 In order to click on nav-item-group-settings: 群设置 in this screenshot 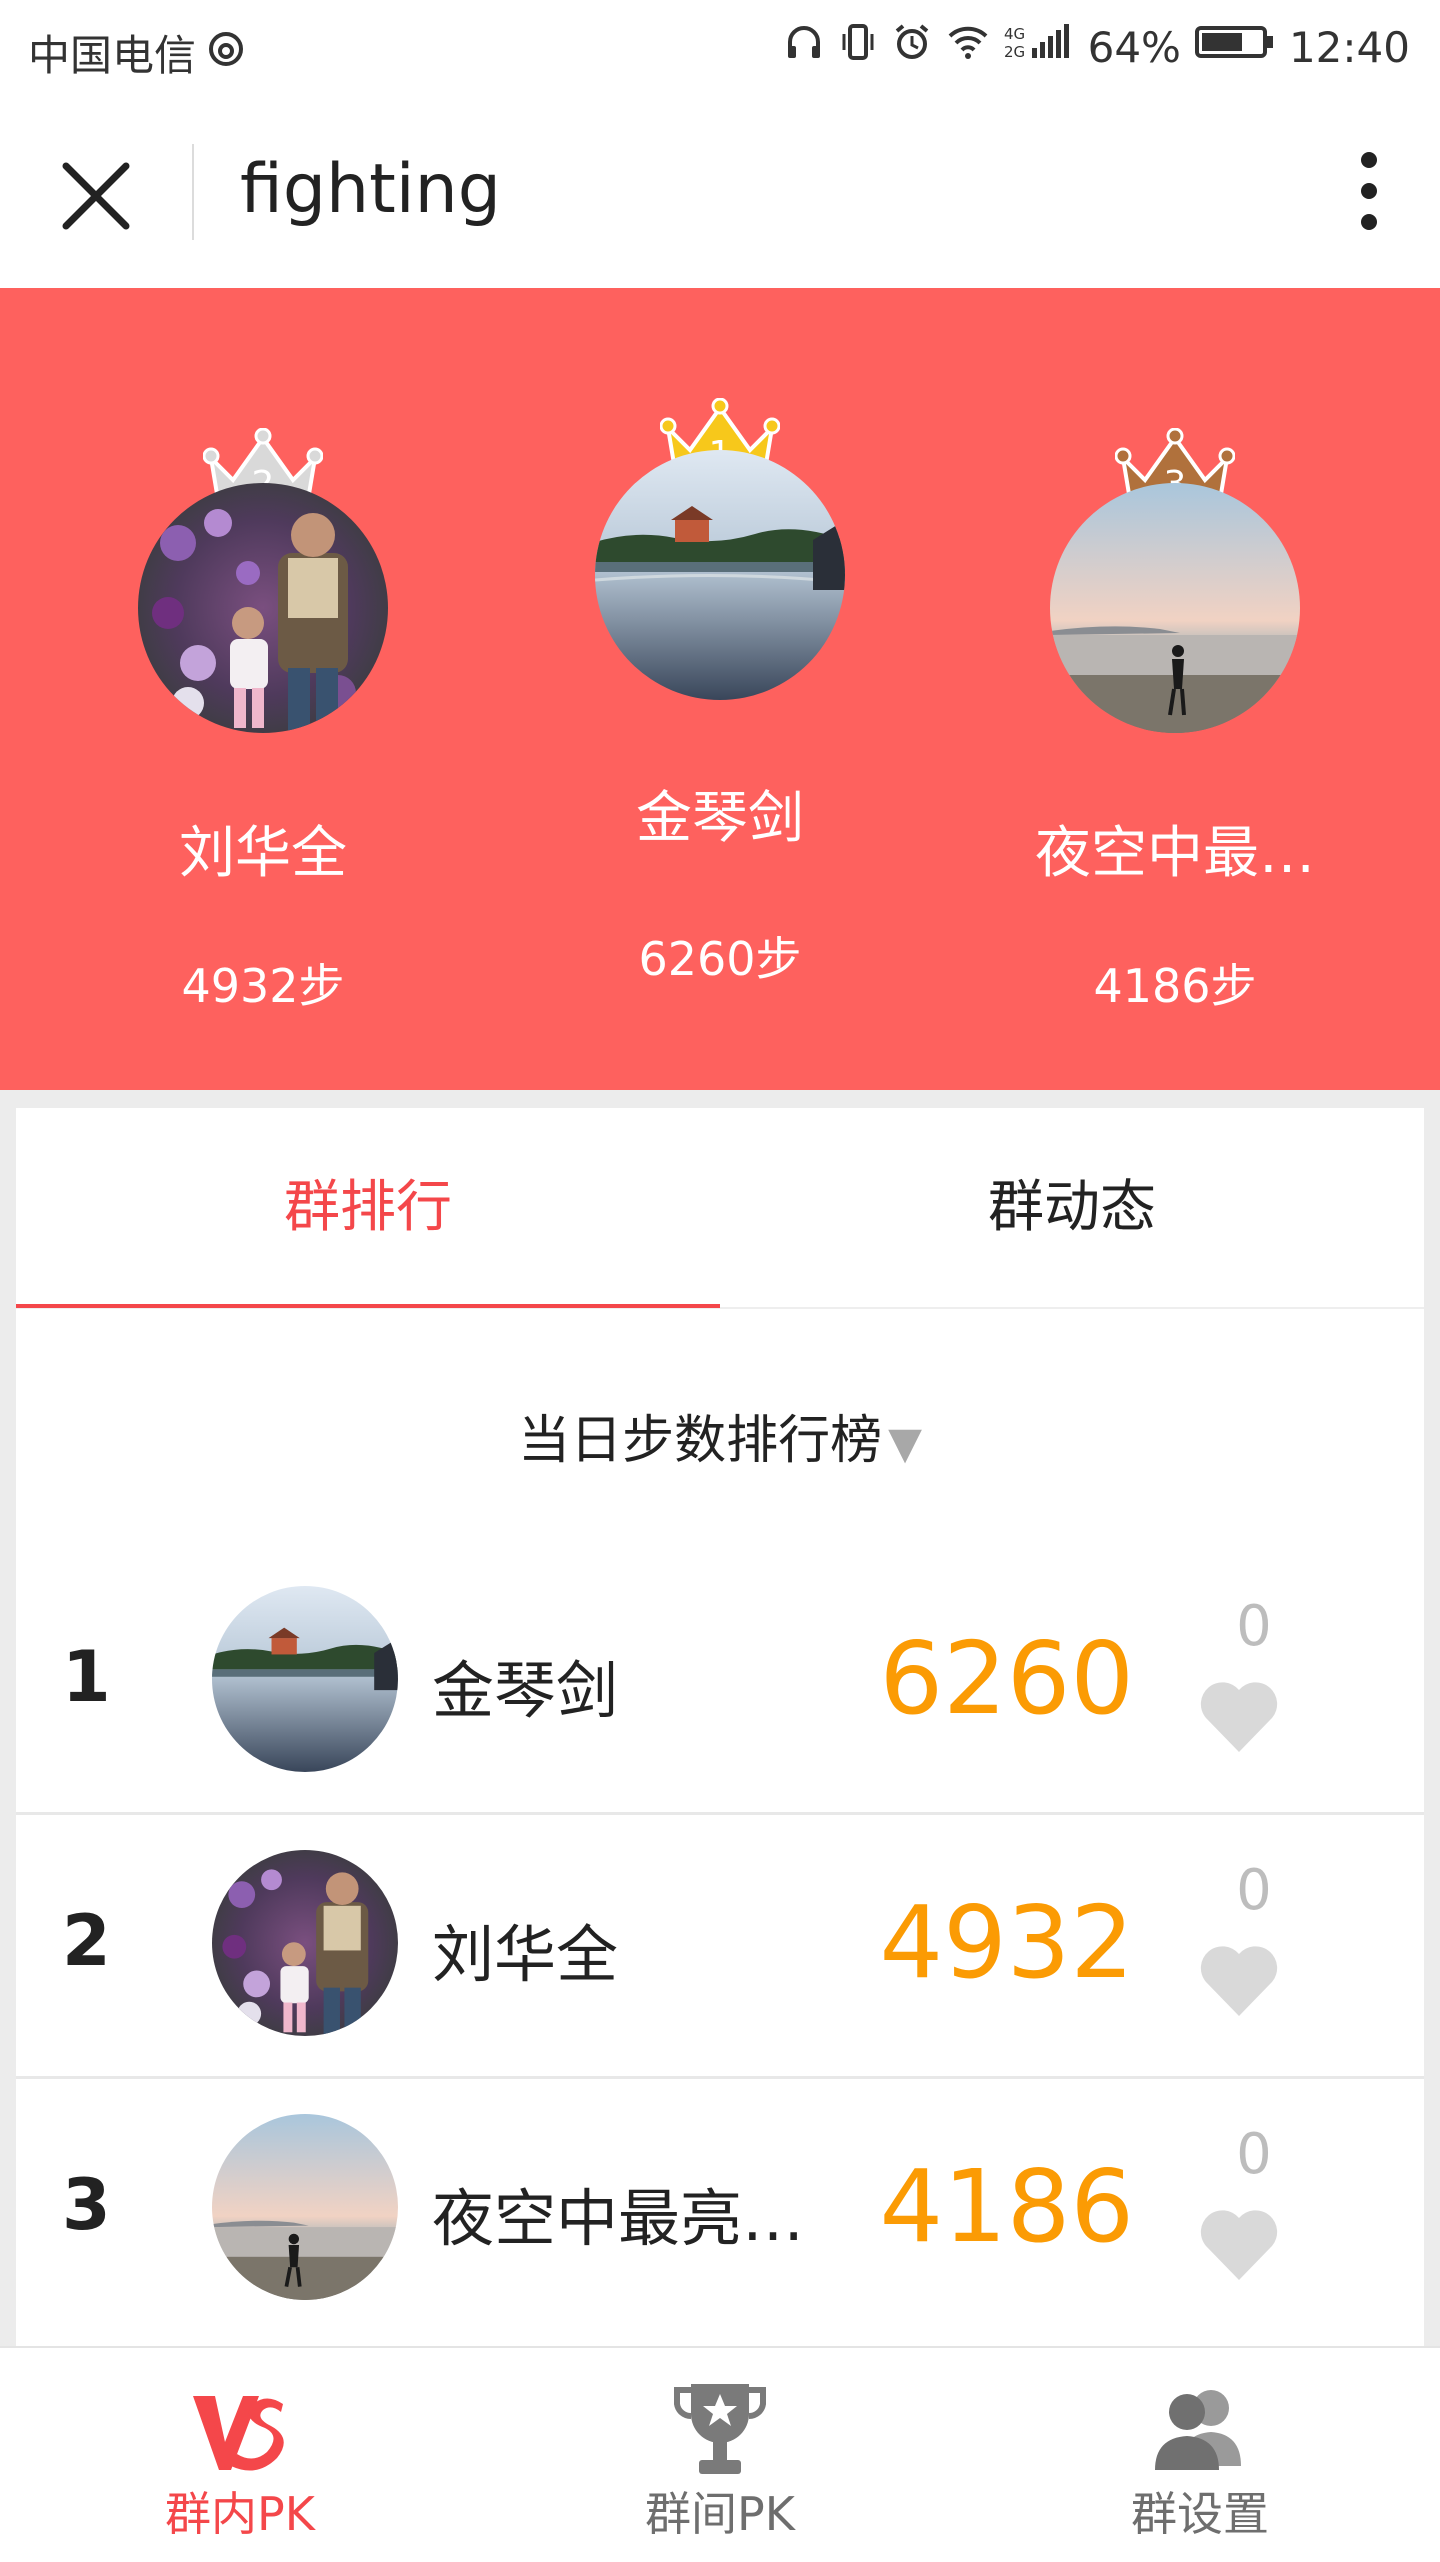, I will do `click(1200, 2455)`.